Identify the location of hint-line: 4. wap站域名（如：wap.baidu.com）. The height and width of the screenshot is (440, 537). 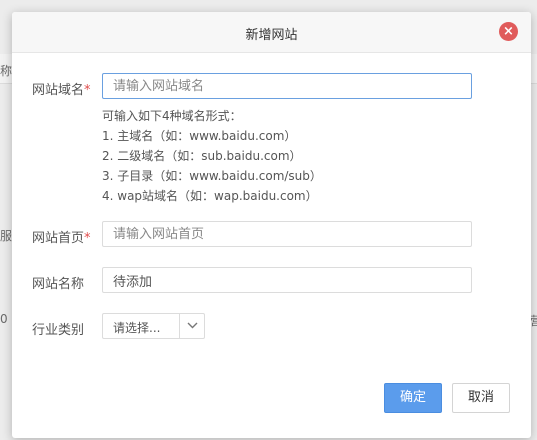
(210, 196).